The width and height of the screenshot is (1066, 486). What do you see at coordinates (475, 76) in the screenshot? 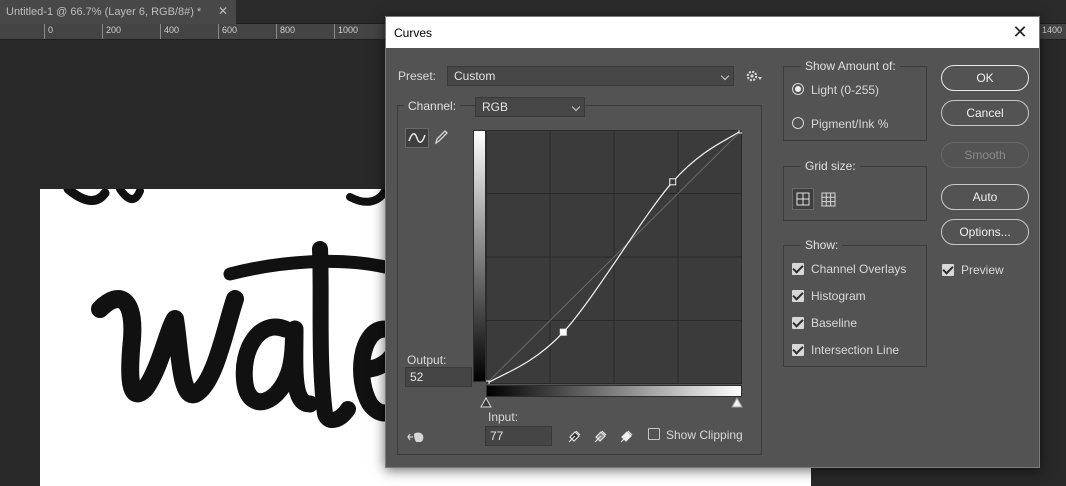
I see `preset-value: Custom` at bounding box center [475, 76].